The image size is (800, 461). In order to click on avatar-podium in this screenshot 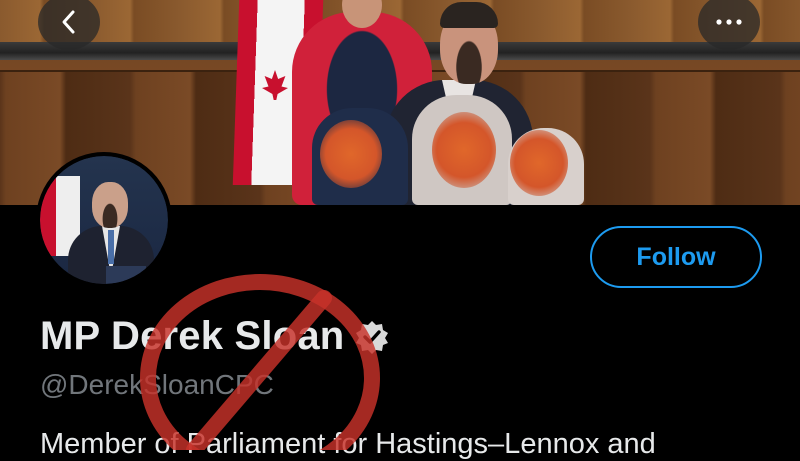, I will do `click(126, 275)`.